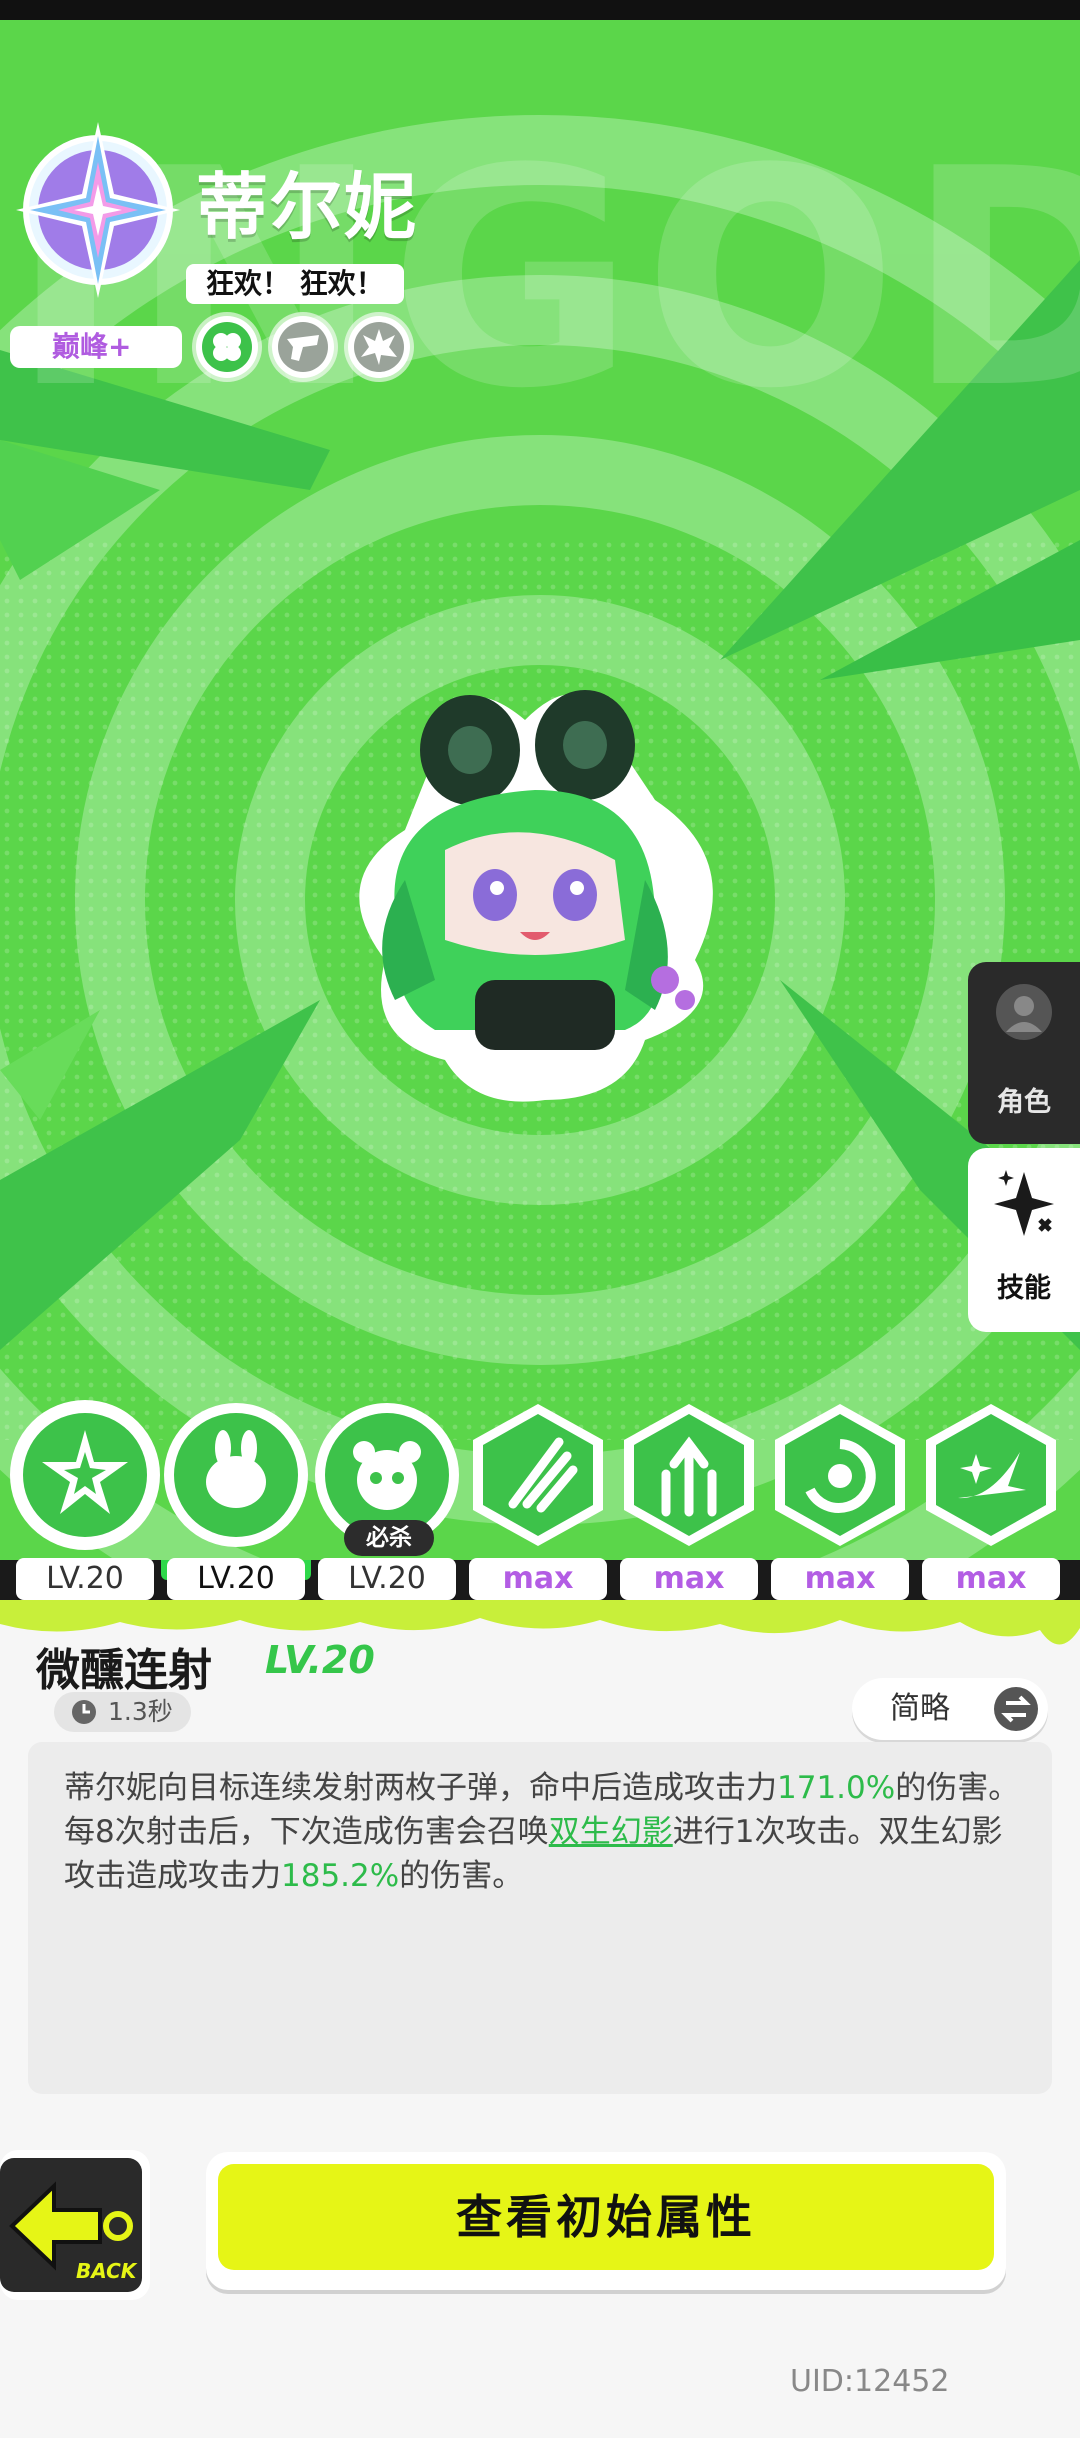 This screenshot has width=1080, height=2438. I want to click on cooldown-value: 1.3秒, so click(140, 1711).